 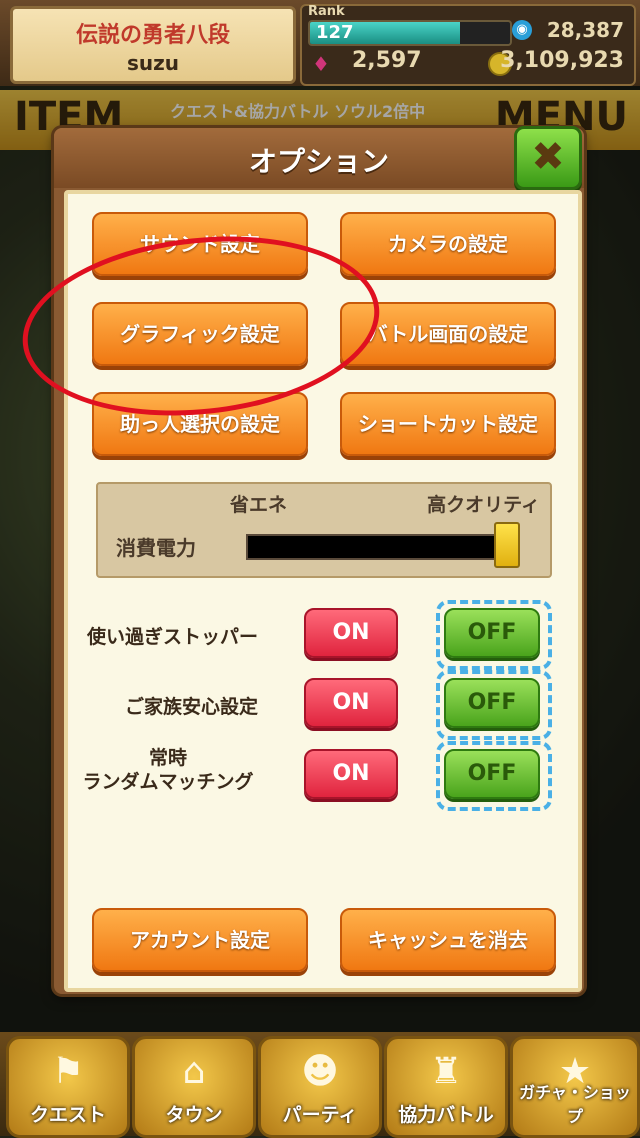 I want to click on nav-coop-label: 協力バトル, so click(x=446, y=1115).